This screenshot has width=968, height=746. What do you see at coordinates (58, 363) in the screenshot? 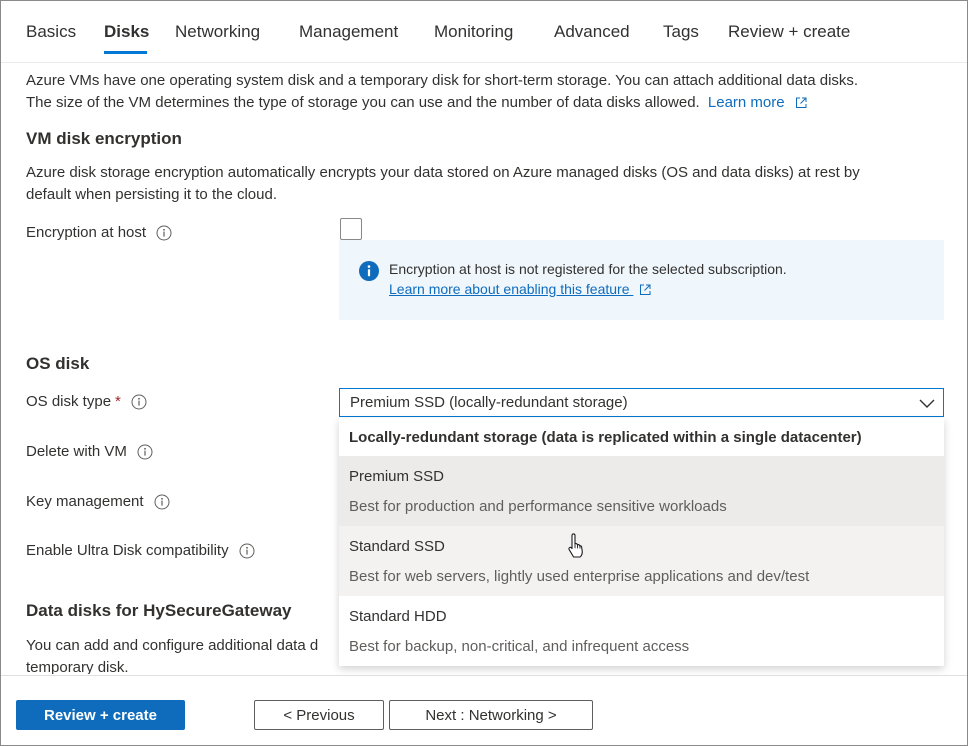
I see `os-disk-heading: OS disk` at bounding box center [58, 363].